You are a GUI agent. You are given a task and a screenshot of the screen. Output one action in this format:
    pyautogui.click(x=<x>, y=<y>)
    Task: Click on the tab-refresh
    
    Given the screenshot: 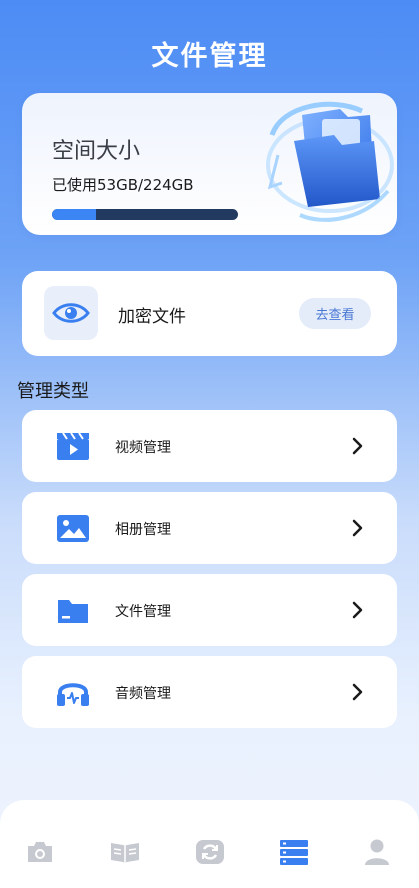 What is the action you would take?
    pyautogui.click(x=210, y=852)
    